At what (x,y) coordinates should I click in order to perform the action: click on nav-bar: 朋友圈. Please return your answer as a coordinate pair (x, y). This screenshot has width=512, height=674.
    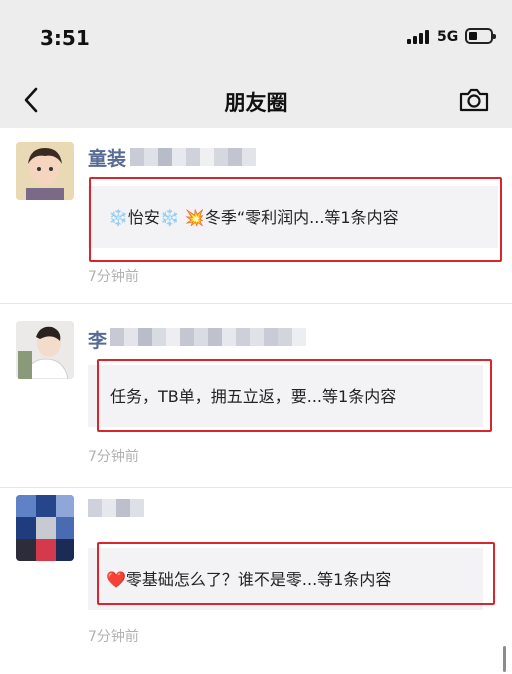
    Looking at the image, I should click on (256, 100).